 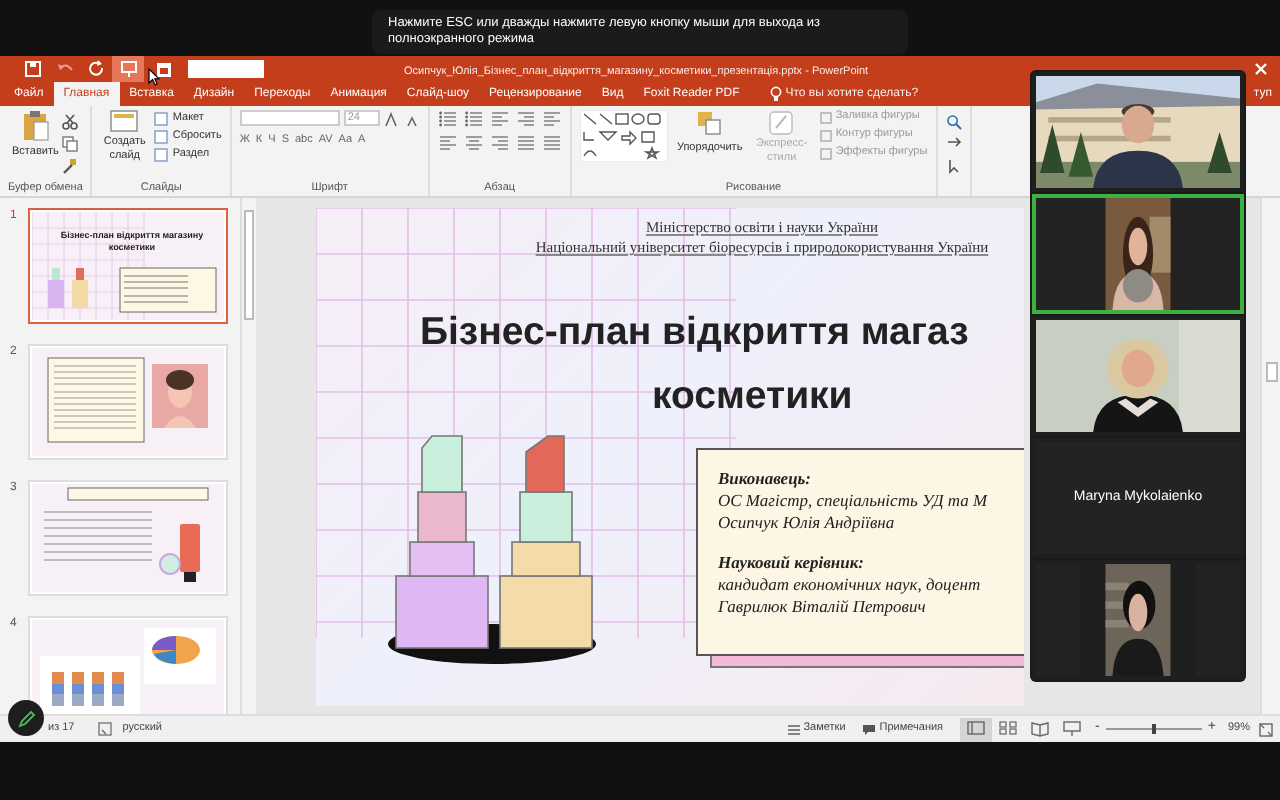 I want to click on notes-icon, so click(x=793, y=729).